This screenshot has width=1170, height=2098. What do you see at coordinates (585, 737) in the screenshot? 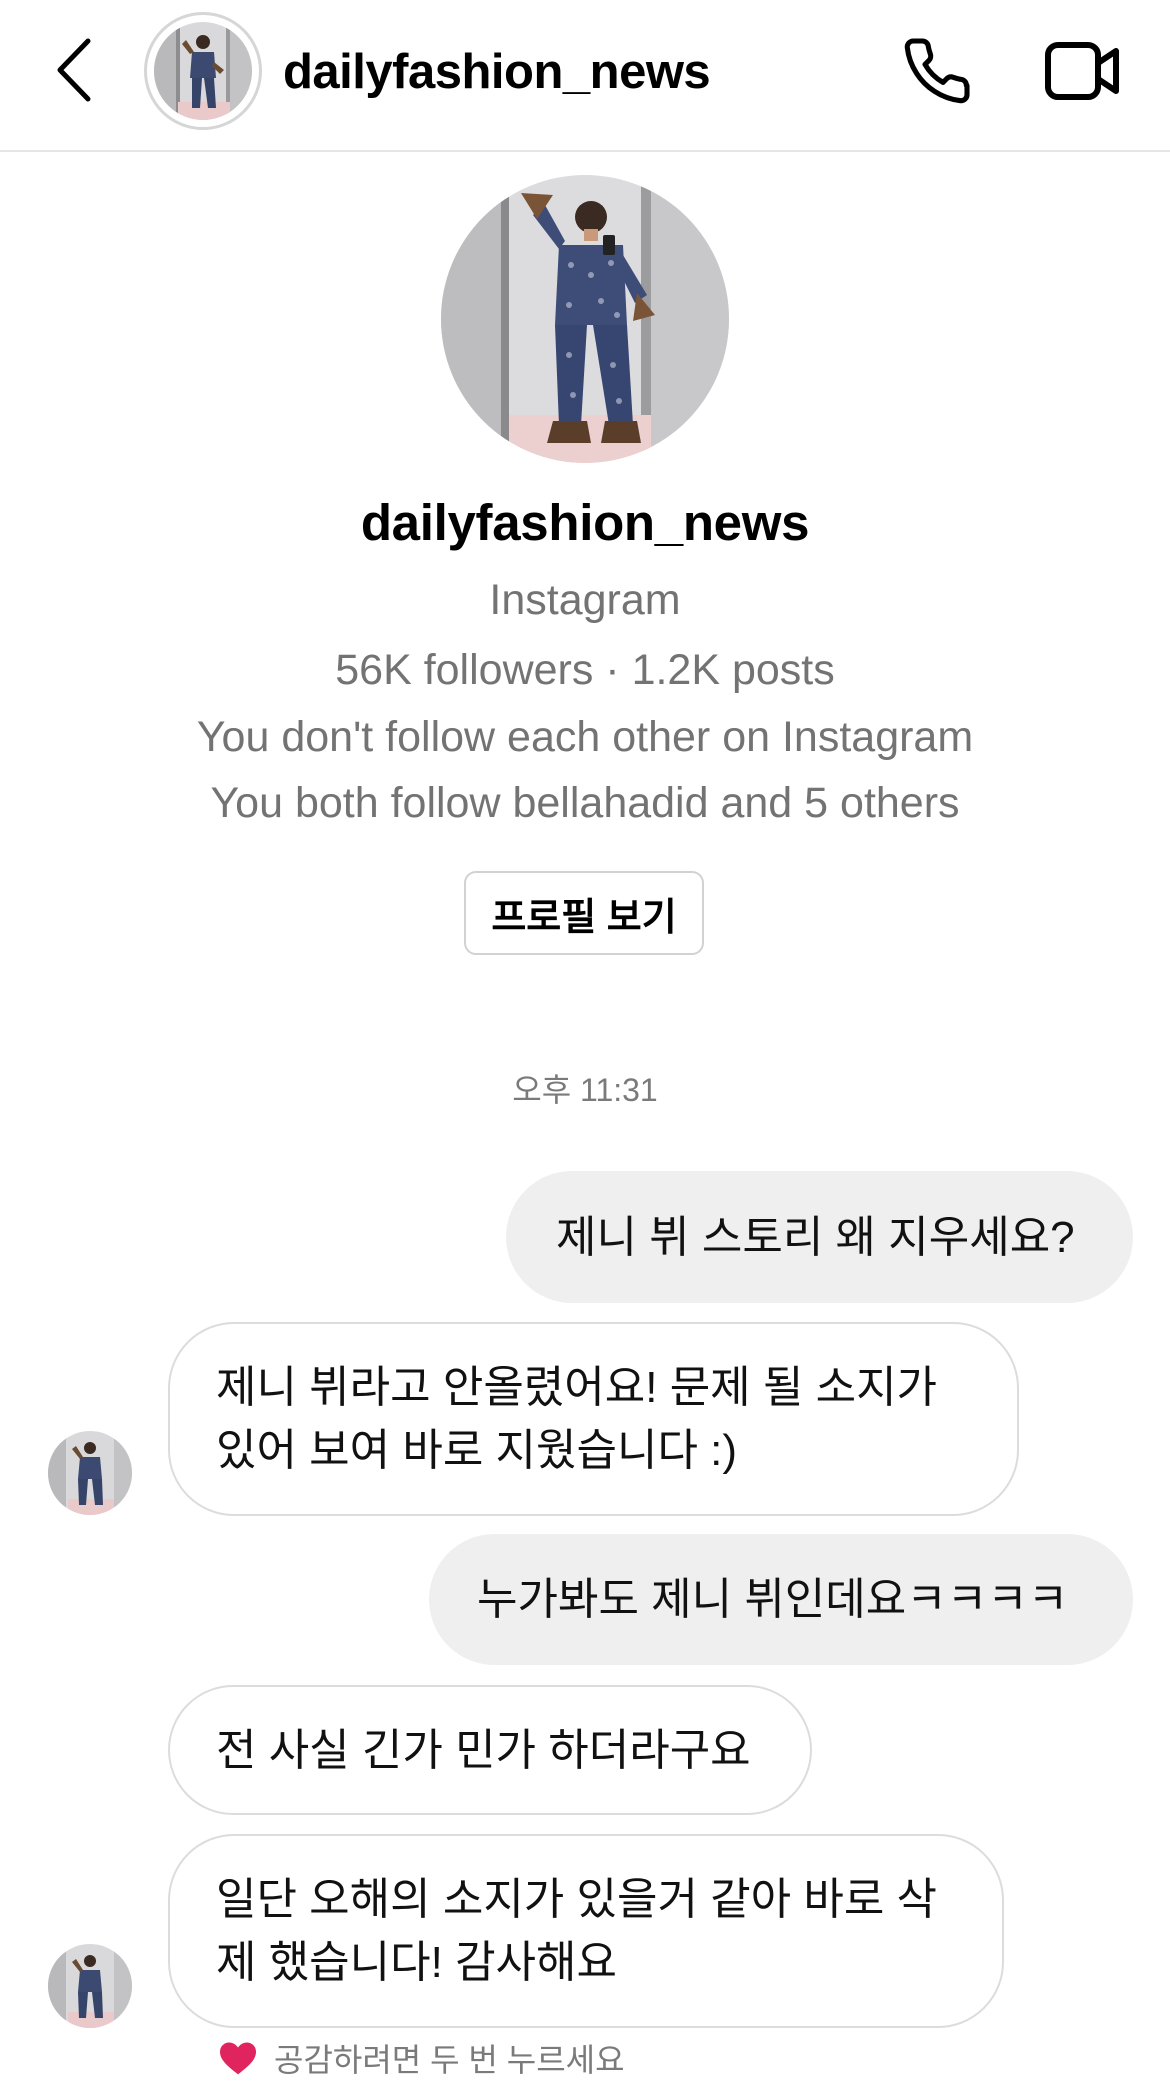
I see `follow-status: You don't follow each other on Instagram` at bounding box center [585, 737].